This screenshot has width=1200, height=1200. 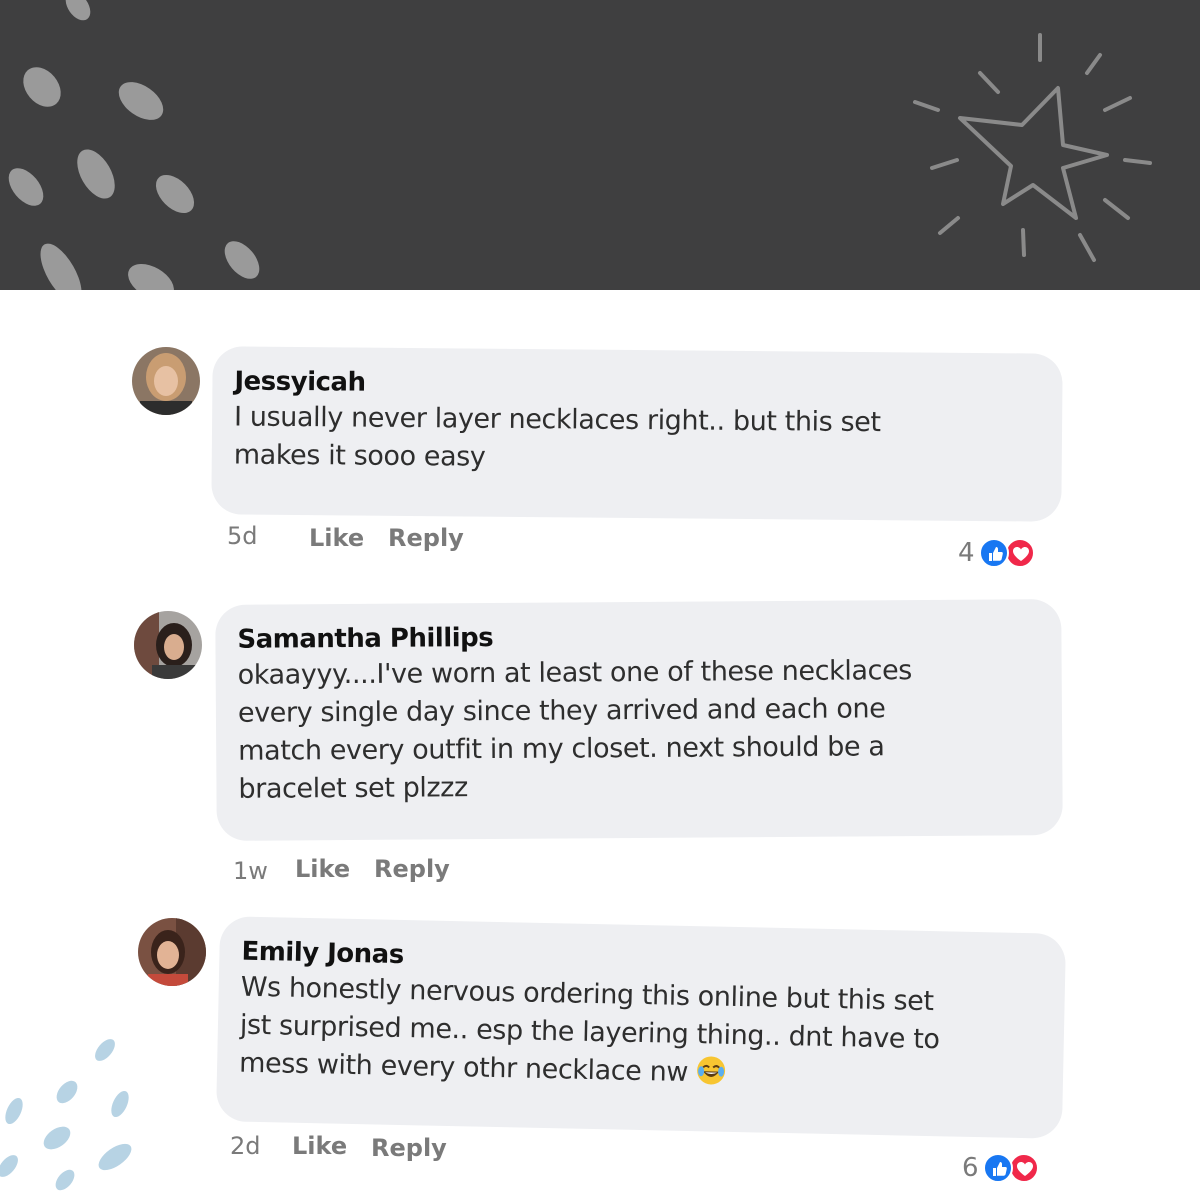 What do you see at coordinates (242, 536) in the screenshot?
I see `comment-time: 5d` at bounding box center [242, 536].